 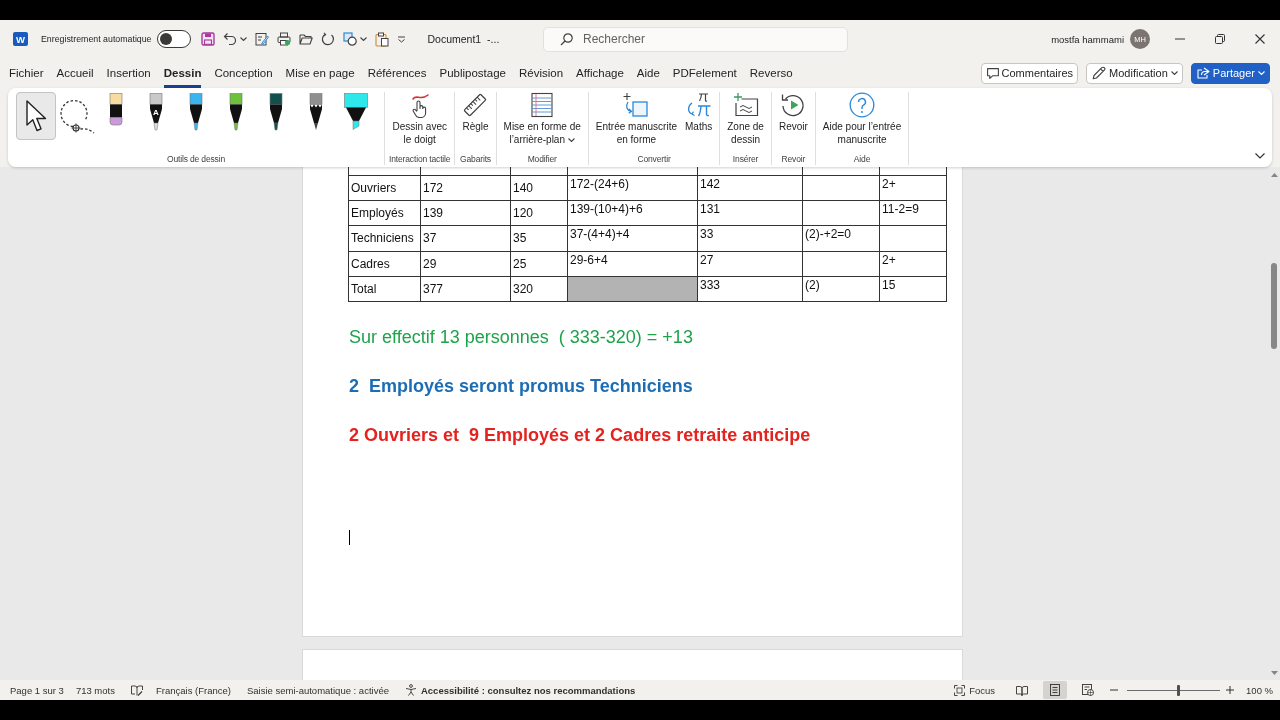 What do you see at coordinates (1087, 39) in the screenshot?
I see `user-name: mostfa hammami` at bounding box center [1087, 39].